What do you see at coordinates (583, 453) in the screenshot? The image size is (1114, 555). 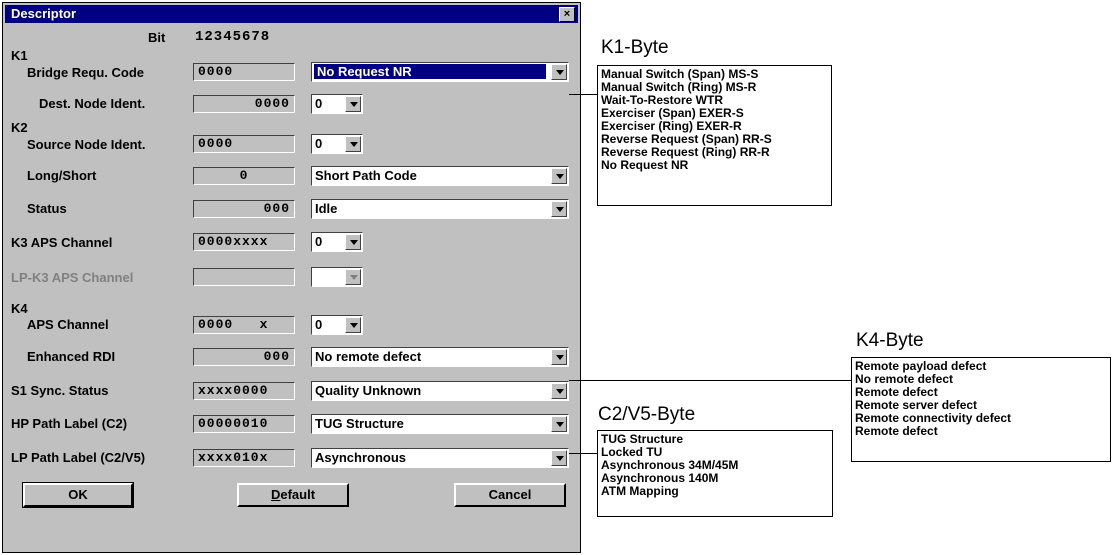 I see `c2-connector-line` at bounding box center [583, 453].